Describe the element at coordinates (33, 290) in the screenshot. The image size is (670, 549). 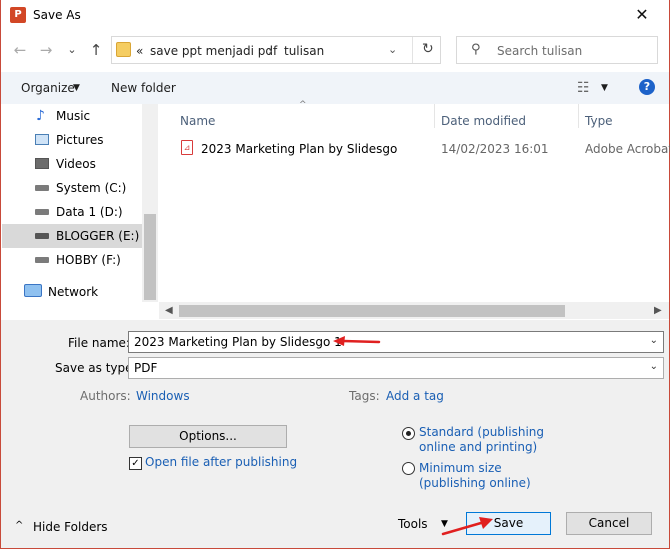
I see `network-icon` at that location.